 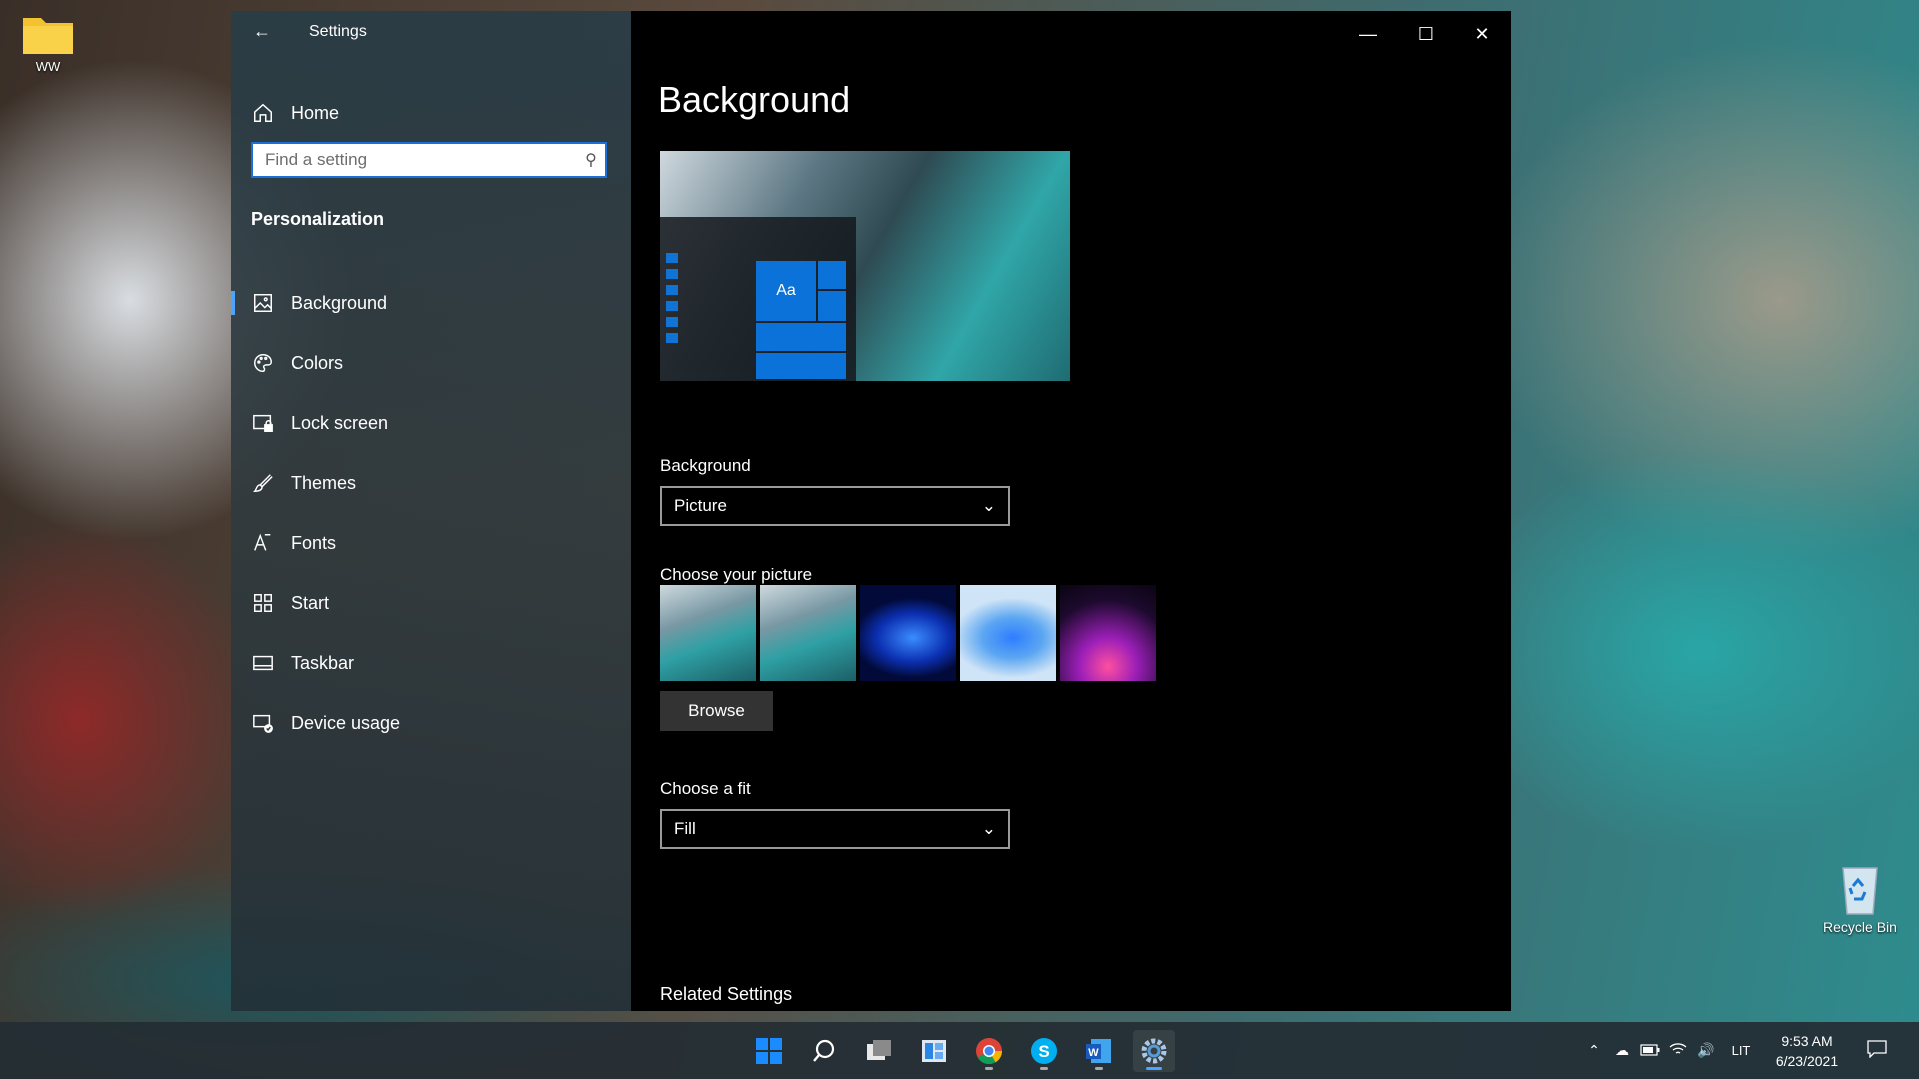 What do you see at coordinates (934, 1051) in the screenshot?
I see `widgets-icon` at bounding box center [934, 1051].